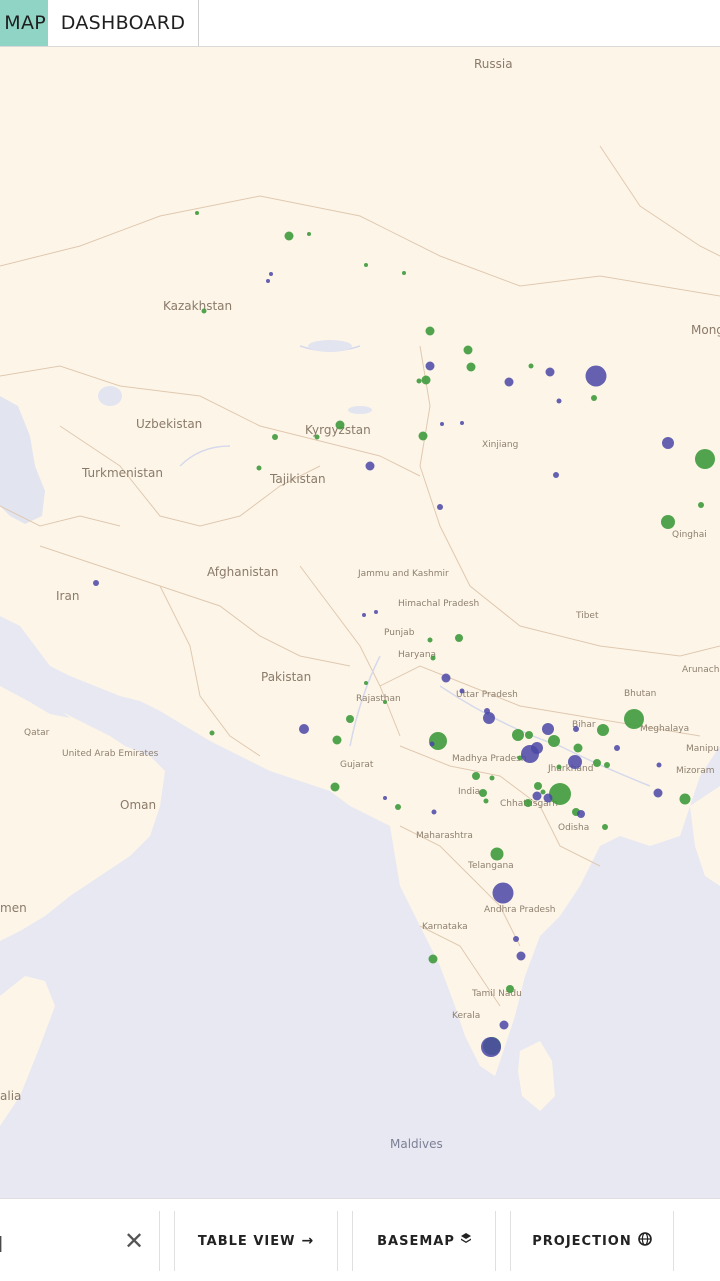  I want to click on projection-button: PROJECTION, so click(592, 1241).